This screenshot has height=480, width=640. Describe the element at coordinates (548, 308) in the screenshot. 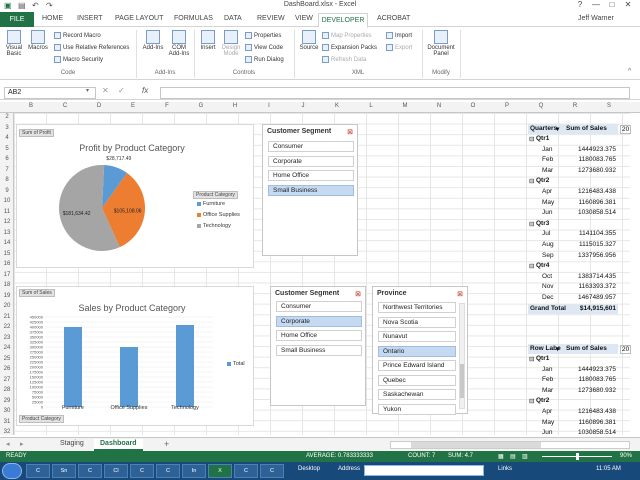

I see `pivot-row-label: Grand Total` at that location.